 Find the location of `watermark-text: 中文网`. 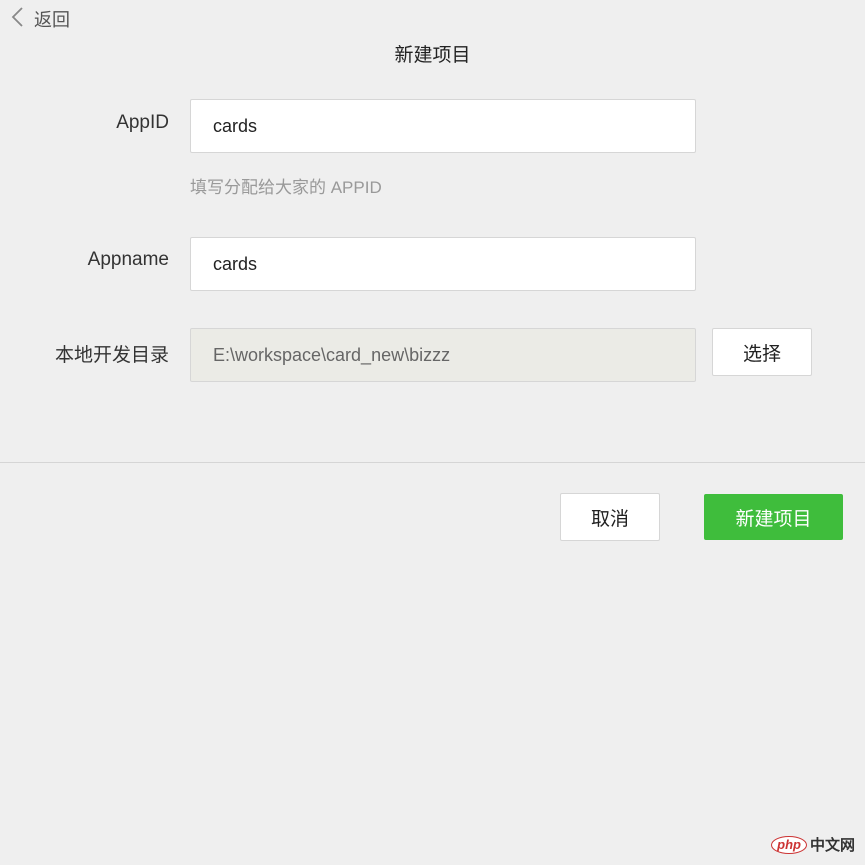

watermark-text: 中文网 is located at coordinates (832, 845).